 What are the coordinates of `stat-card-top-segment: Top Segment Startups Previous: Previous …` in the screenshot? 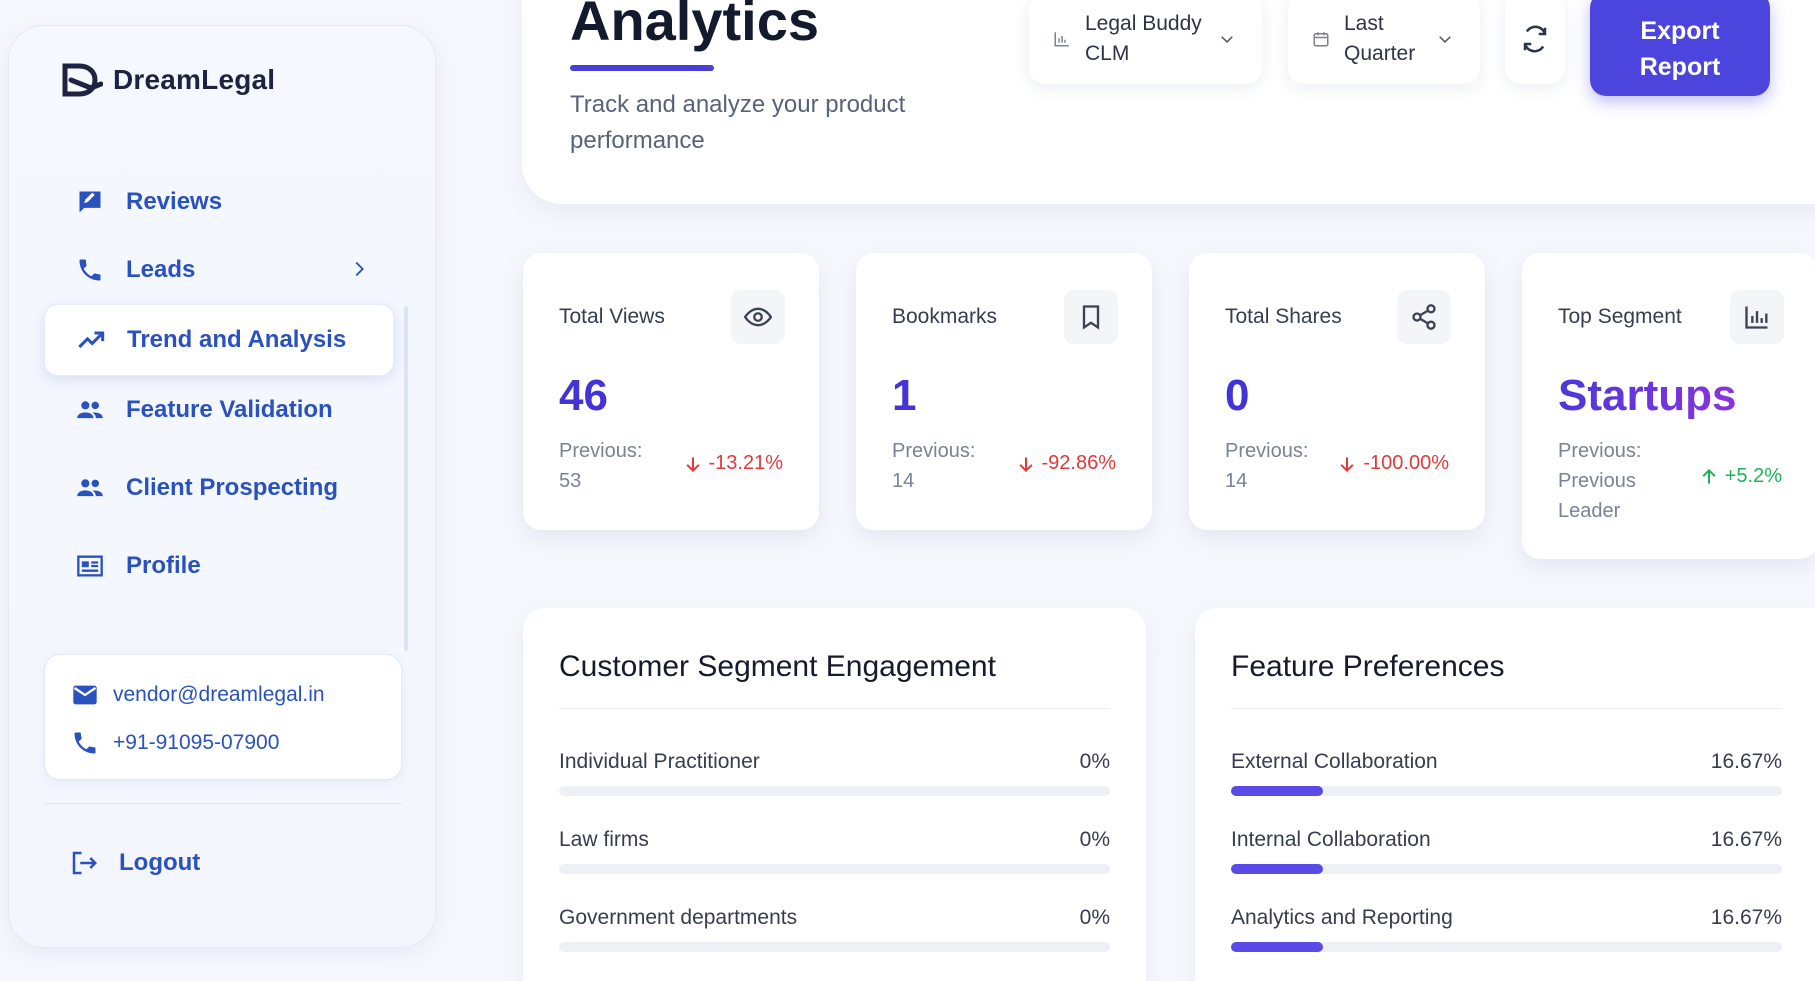 It's located at (1668, 406).